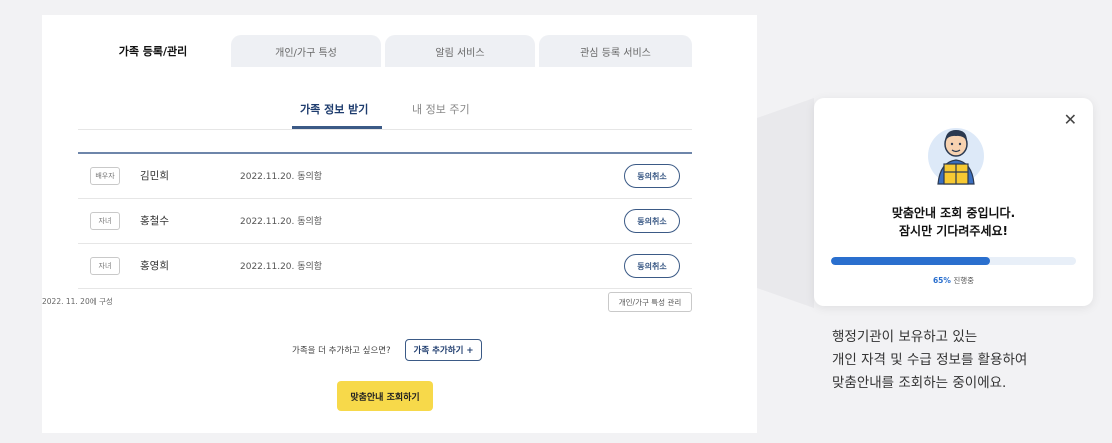  I want to click on progress-bar, so click(953, 261).